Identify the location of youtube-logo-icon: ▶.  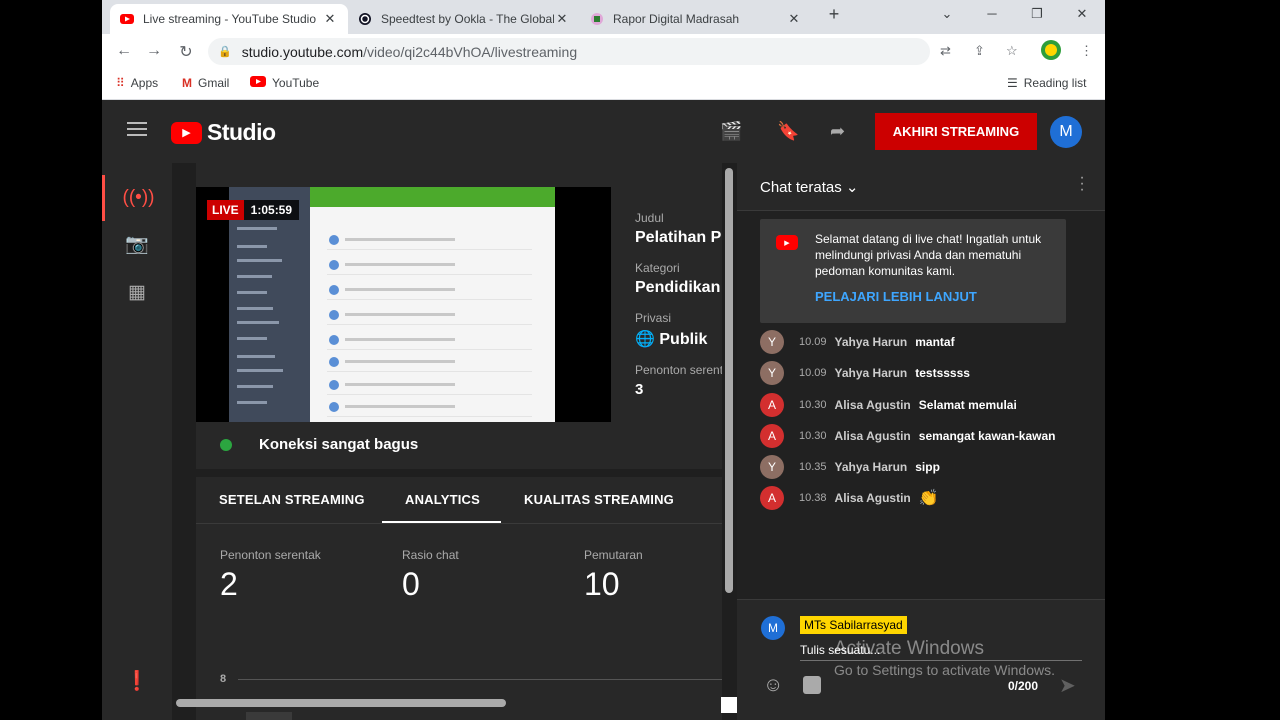
(787, 242).